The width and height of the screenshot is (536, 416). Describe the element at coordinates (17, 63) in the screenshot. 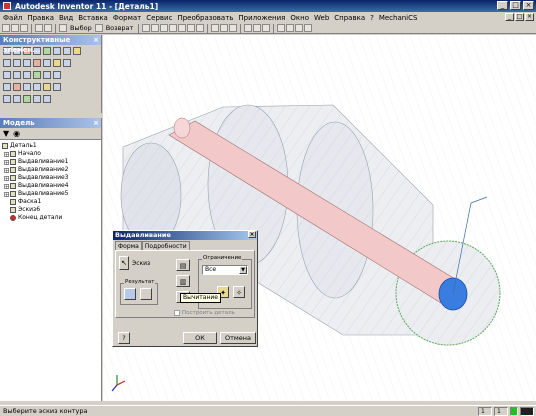

I see `fillet-icon` at that location.